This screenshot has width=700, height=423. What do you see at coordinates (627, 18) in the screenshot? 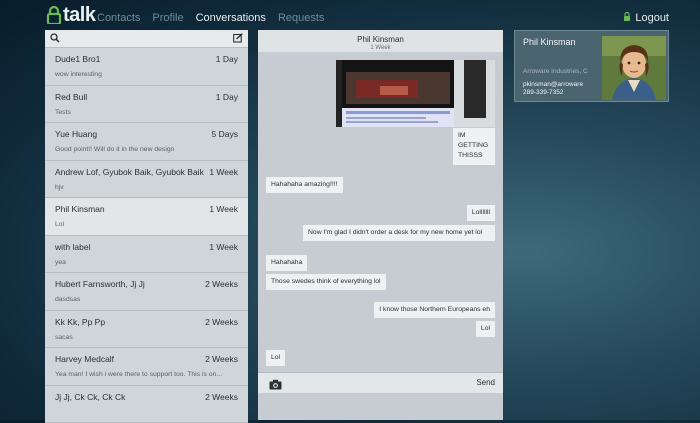
I see `lock-icon` at bounding box center [627, 18].